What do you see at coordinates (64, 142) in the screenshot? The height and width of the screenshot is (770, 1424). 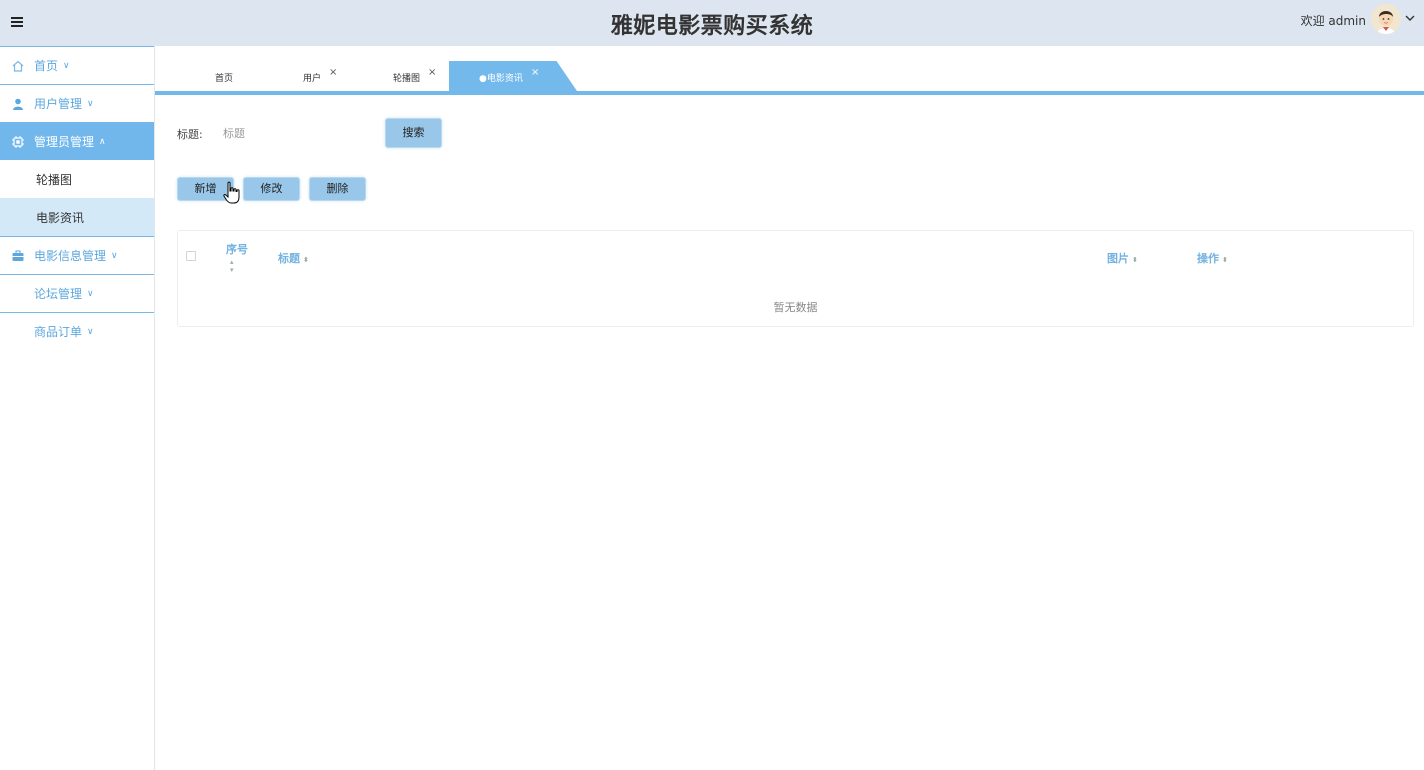 I see `sidebar-item-label: 管理员管理` at bounding box center [64, 142].